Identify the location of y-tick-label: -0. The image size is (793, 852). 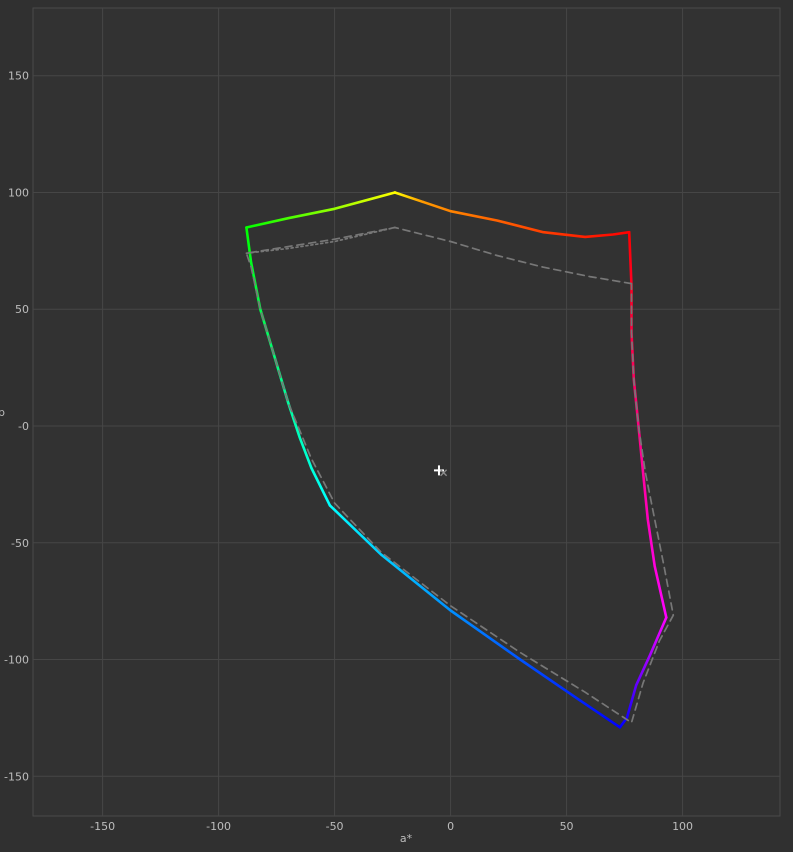
(23, 426).